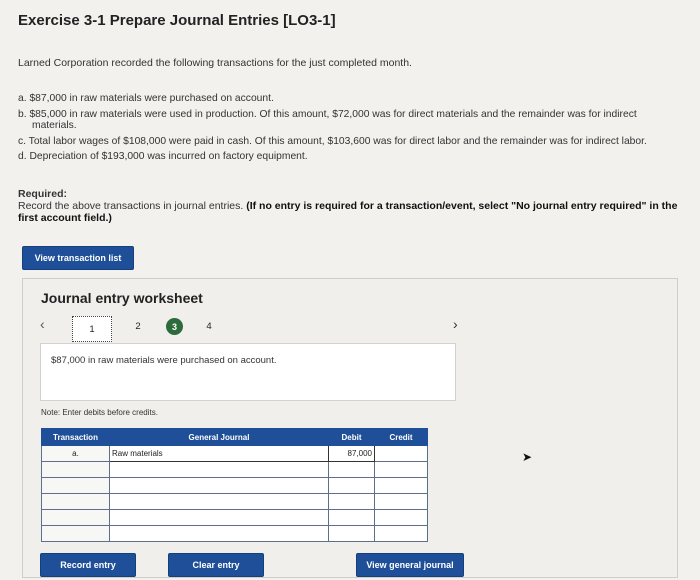 The image size is (700, 580). What do you see at coordinates (455, 324) in the screenshot?
I see `chevron-right-icon: ›` at bounding box center [455, 324].